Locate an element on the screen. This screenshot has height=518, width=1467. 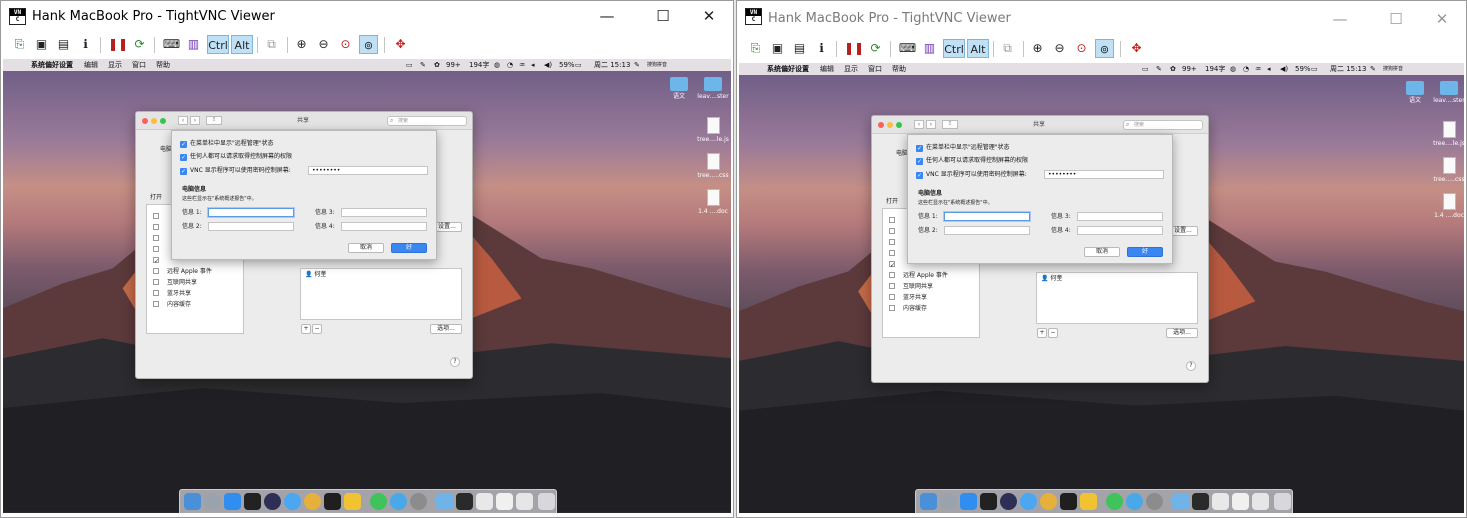
desktop-item: leav....ster is located at coordinates (713, 89).